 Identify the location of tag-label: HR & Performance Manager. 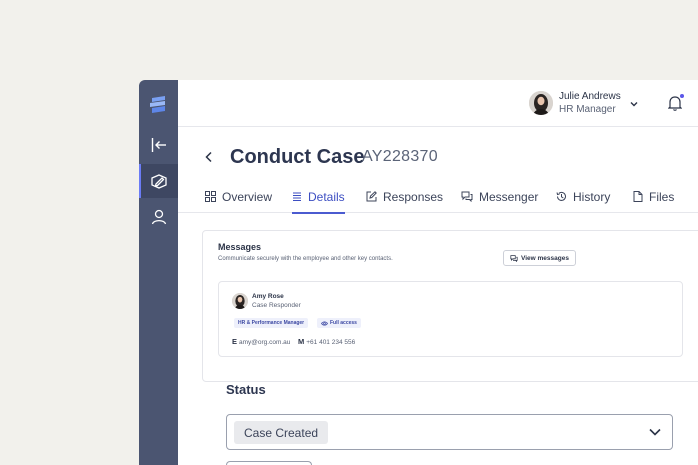
(271, 323).